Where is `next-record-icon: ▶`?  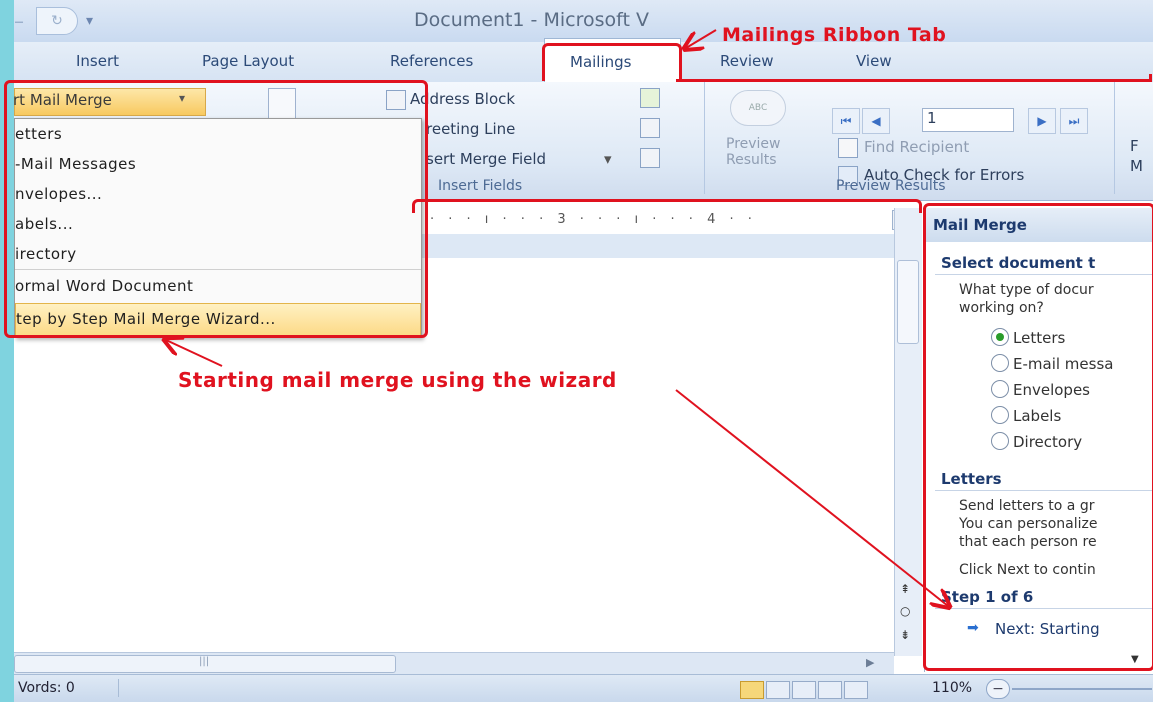 next-record-icon: ▶ is located at coordinates (1042, 121).